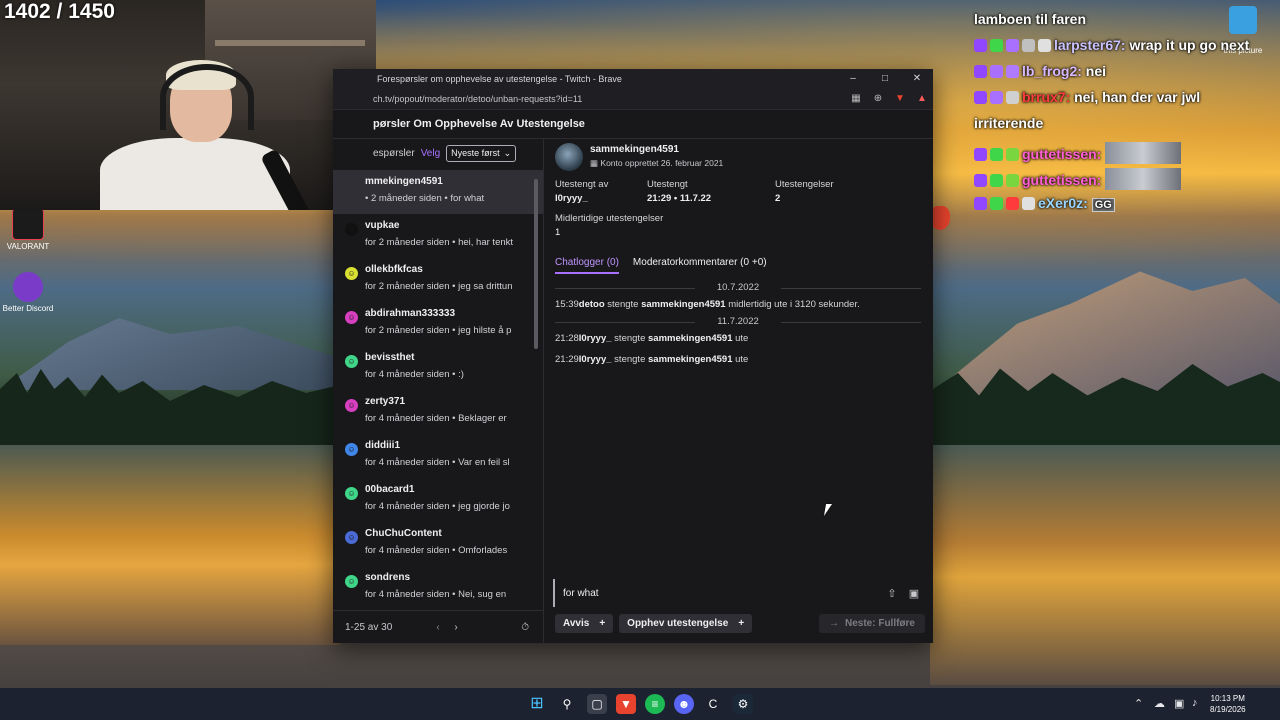 Image resolution: width=1280 pixels, height=720 pixels. Describe the element at coordinates (655, 704) in the screenshot. I see `spotify-icon: ≡` at that location.